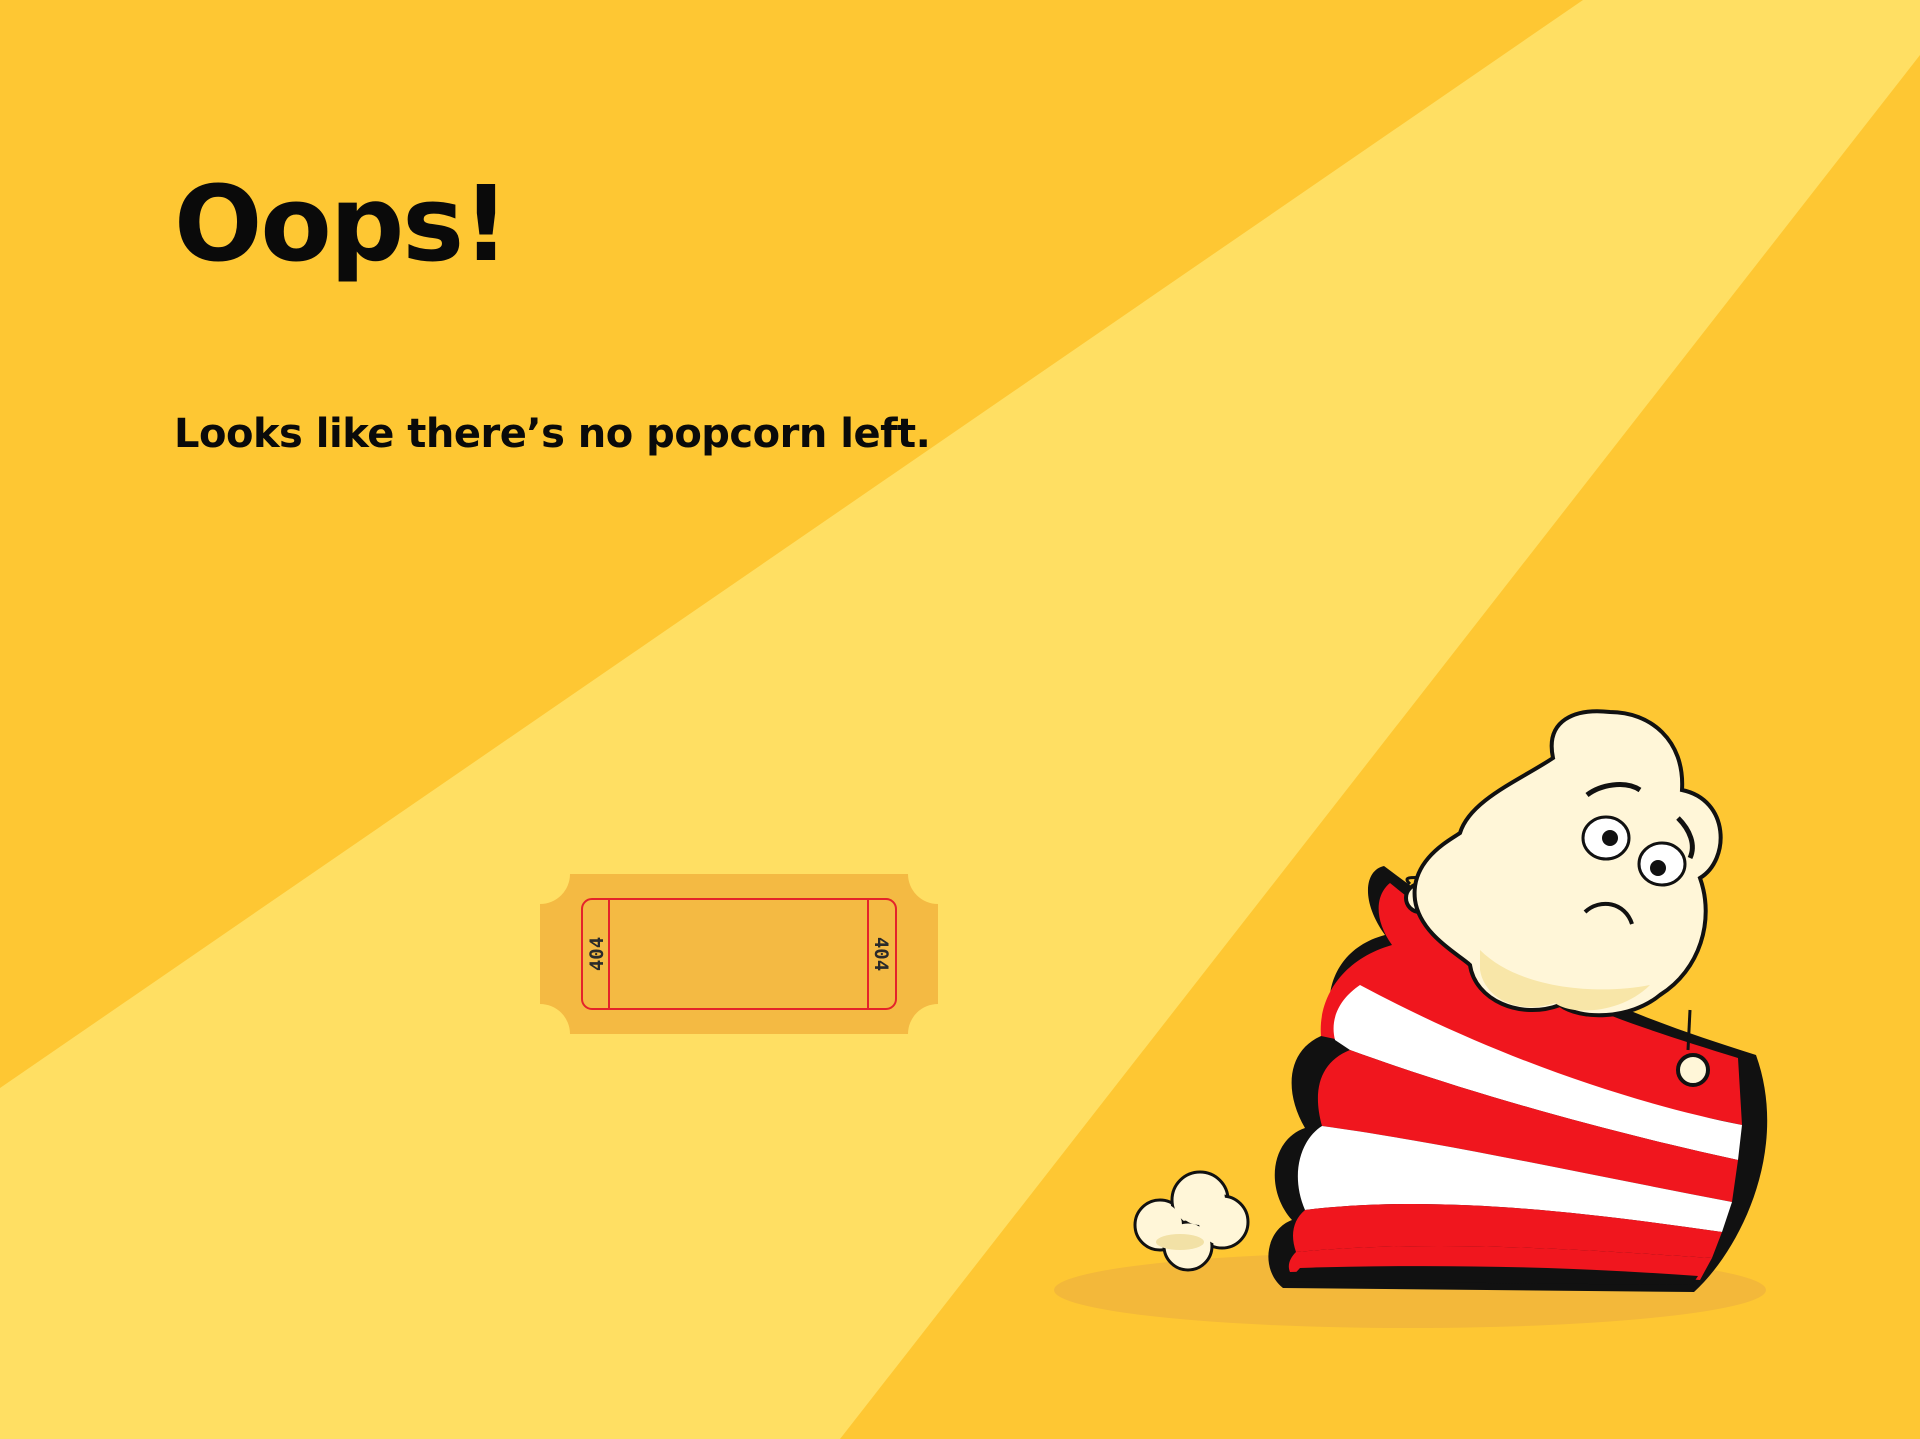 Image resolution: width=1920 pixels, height=1439 pixels. Describe the element at coordinates (597, 954) in the screenshot. I see `ticket-code-left: 404` at that location.